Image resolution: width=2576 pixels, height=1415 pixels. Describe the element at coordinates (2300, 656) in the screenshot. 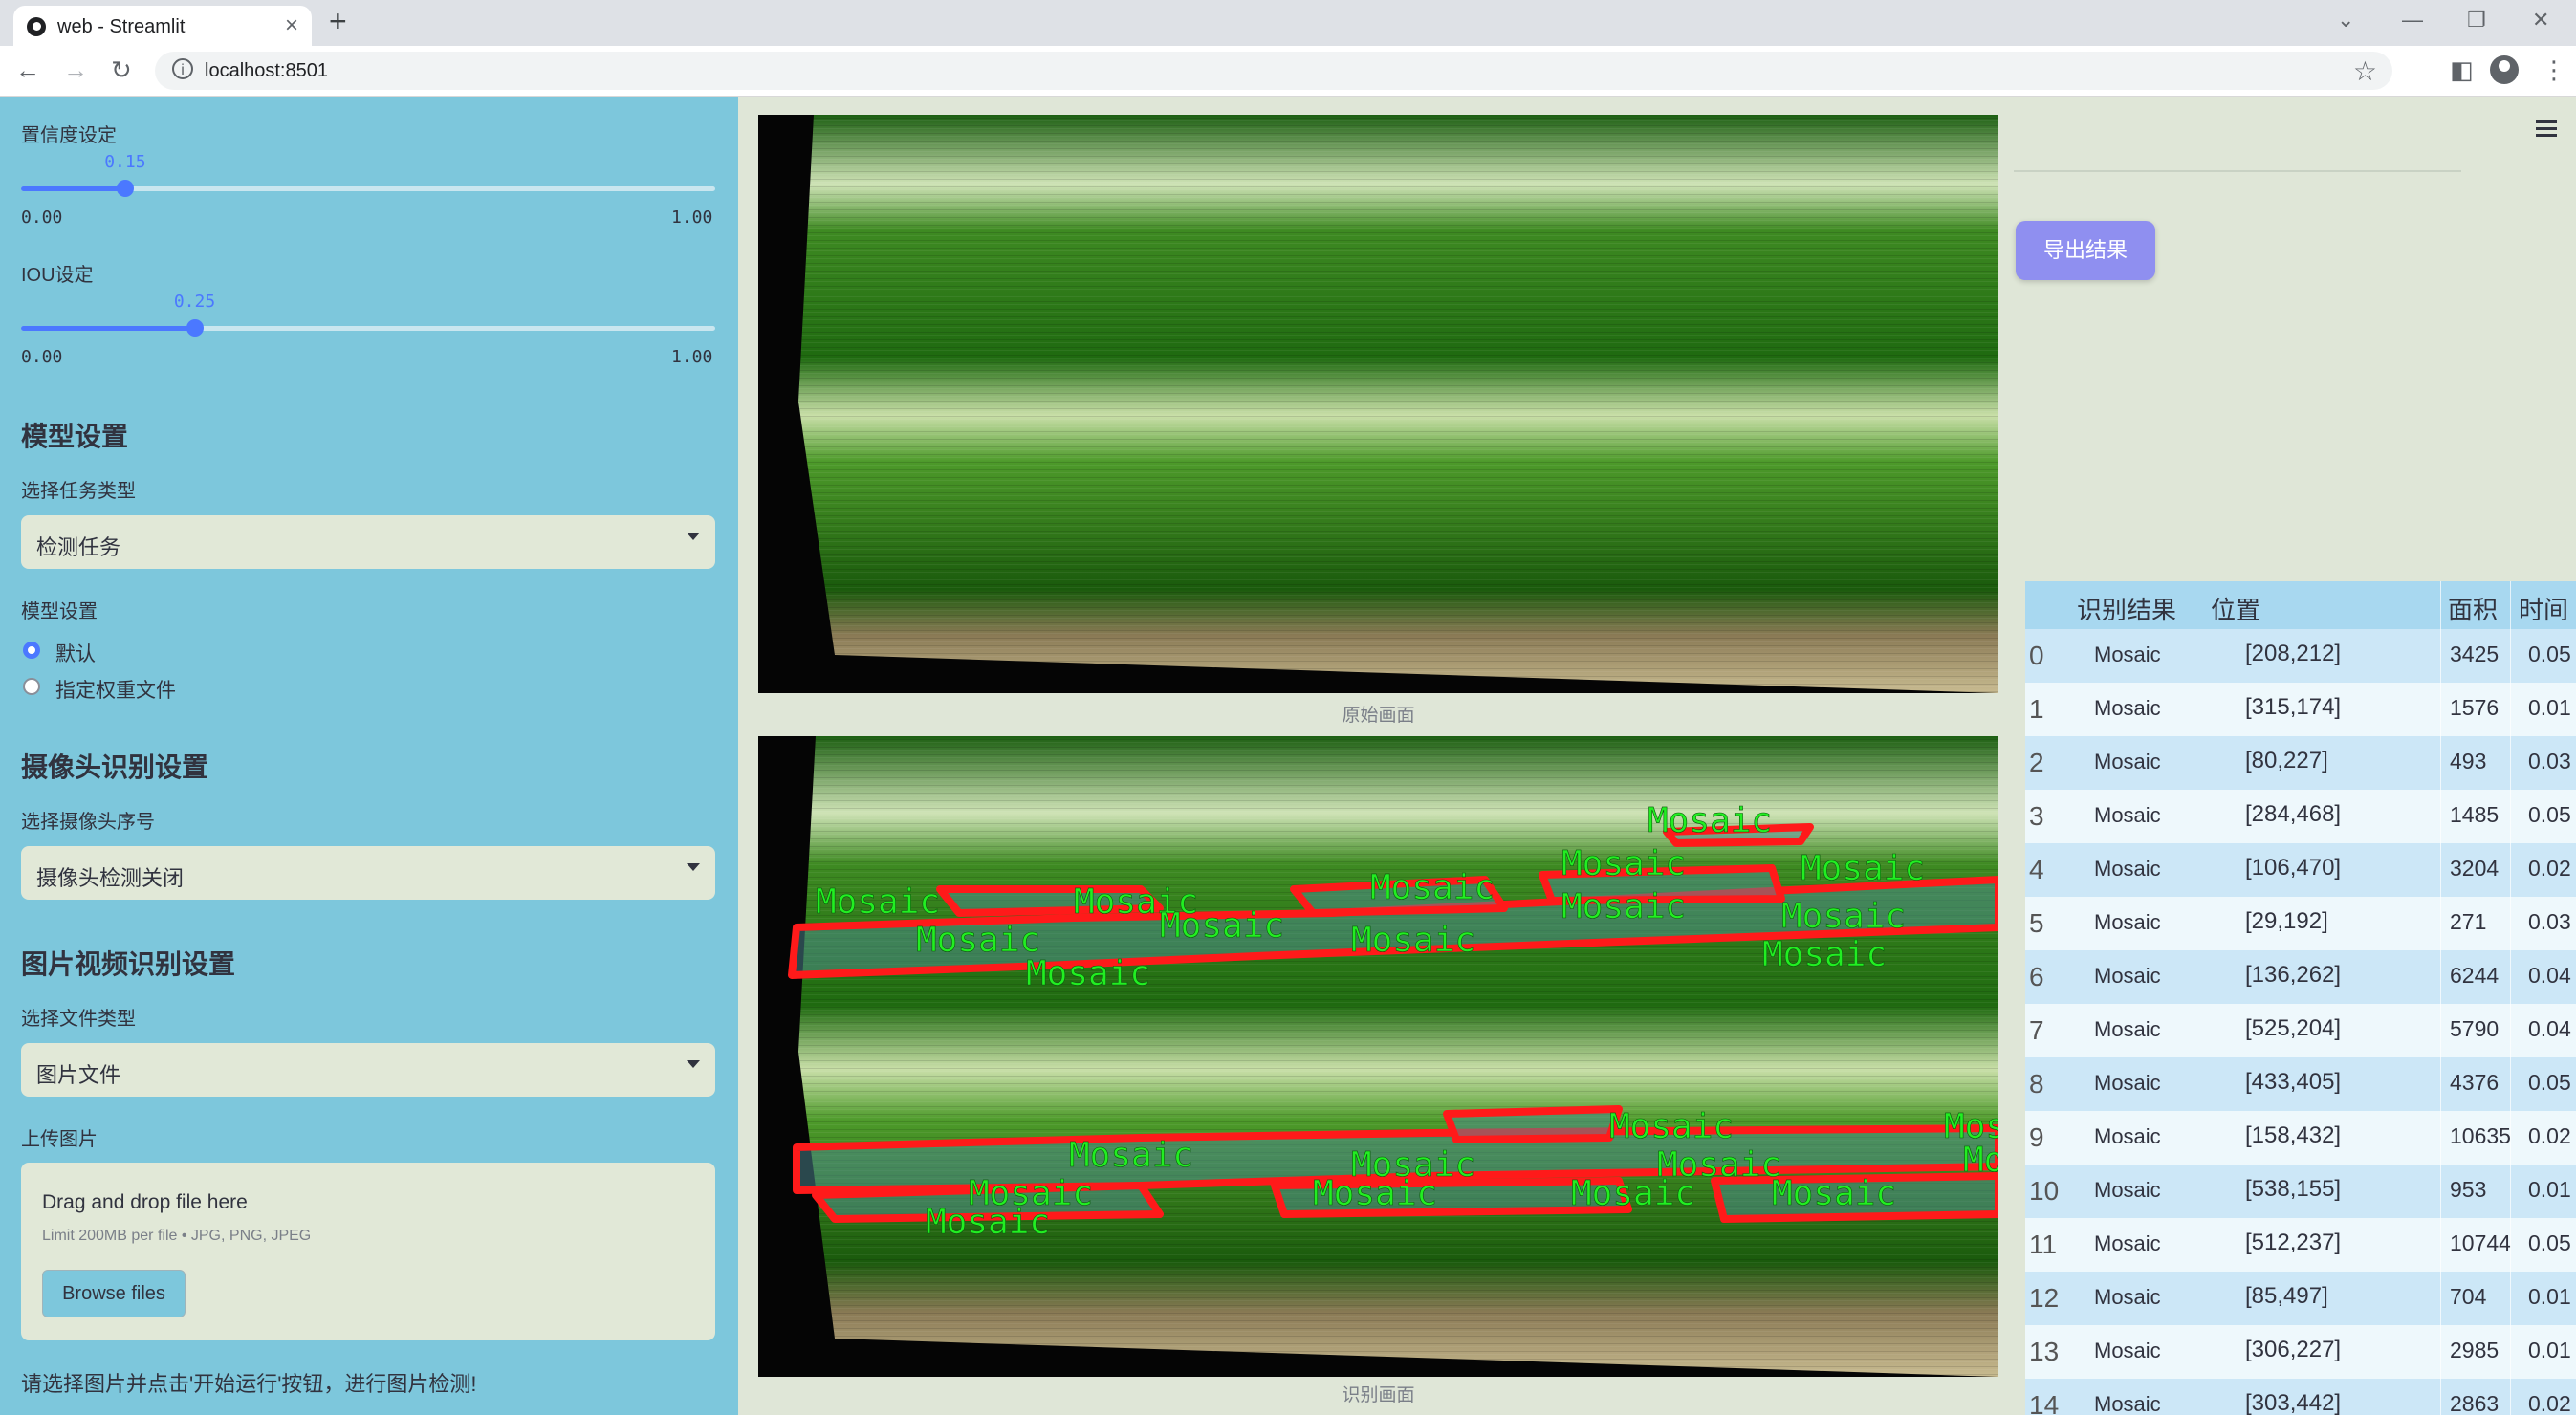

I see `table-row: 0 Mosaic [208,212] 3425 0.05` at that location.